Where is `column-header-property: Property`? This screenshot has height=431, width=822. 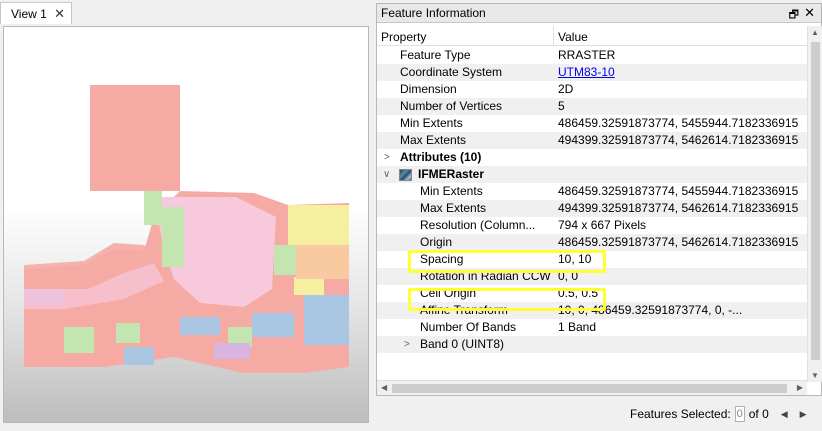
column-header-property: Property is located at coordinates (403, 37).